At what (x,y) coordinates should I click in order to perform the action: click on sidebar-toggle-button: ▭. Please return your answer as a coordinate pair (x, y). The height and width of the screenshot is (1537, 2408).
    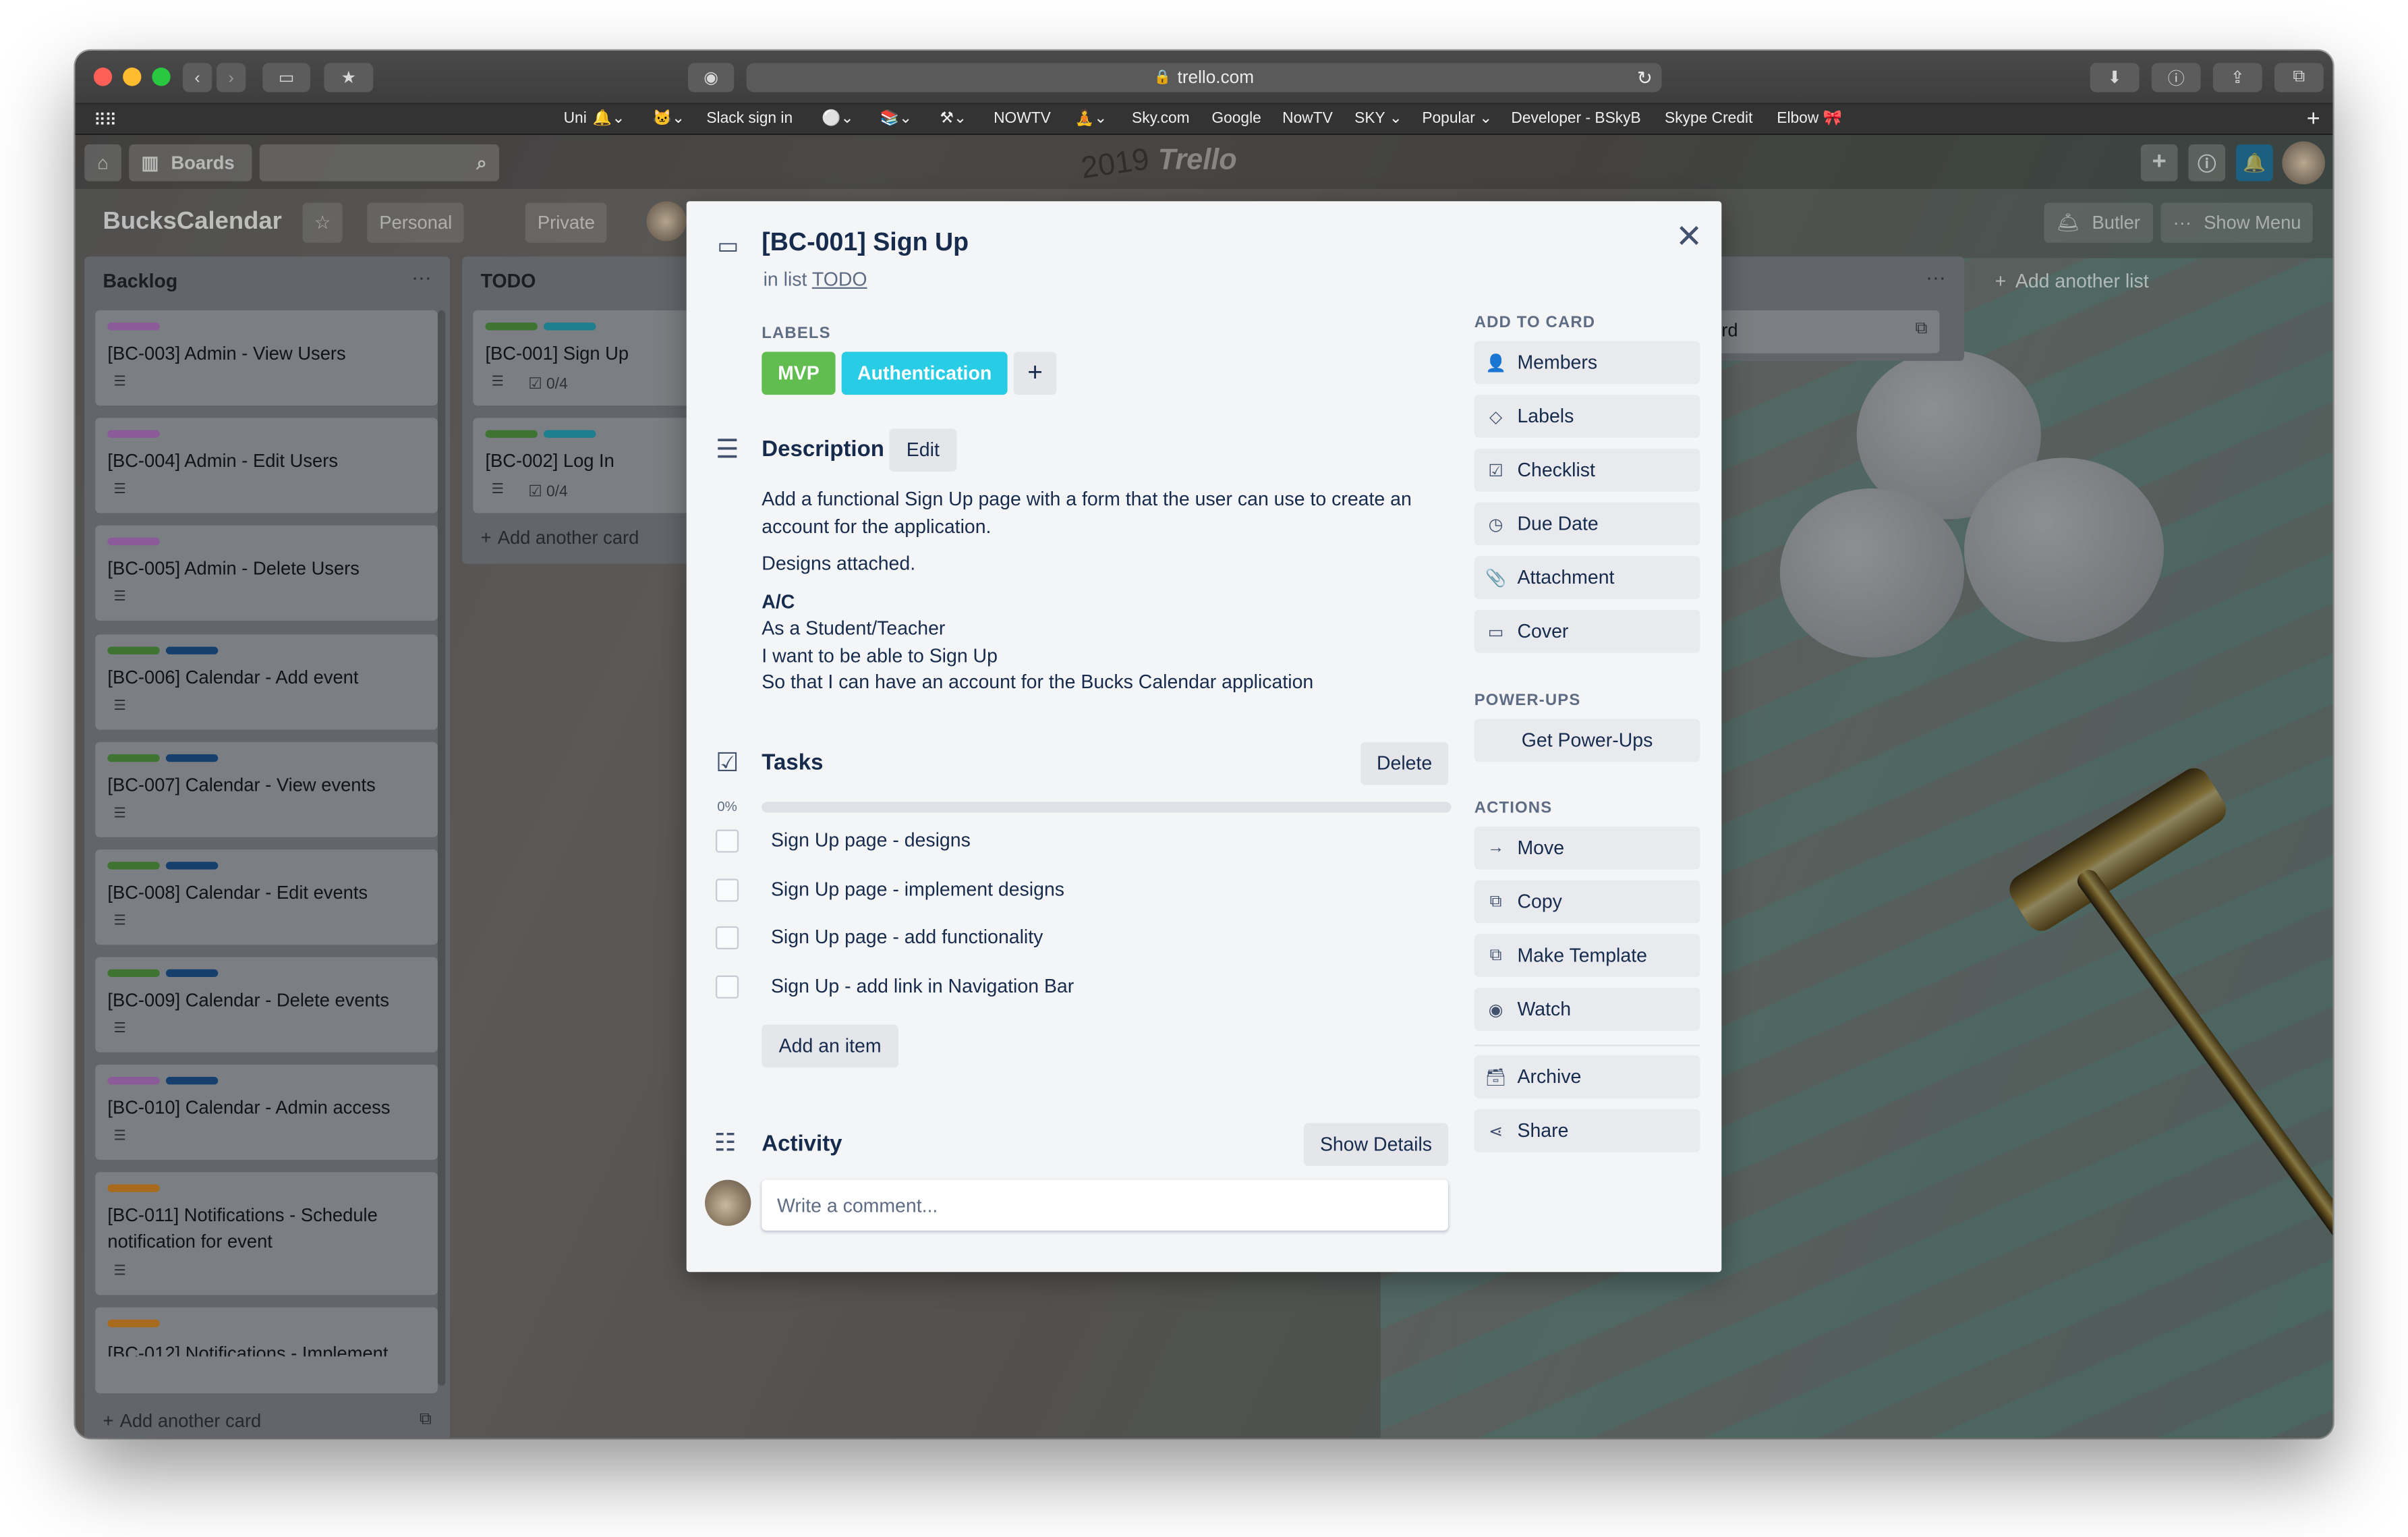
    Looking at the image, I should click on (286, 78).